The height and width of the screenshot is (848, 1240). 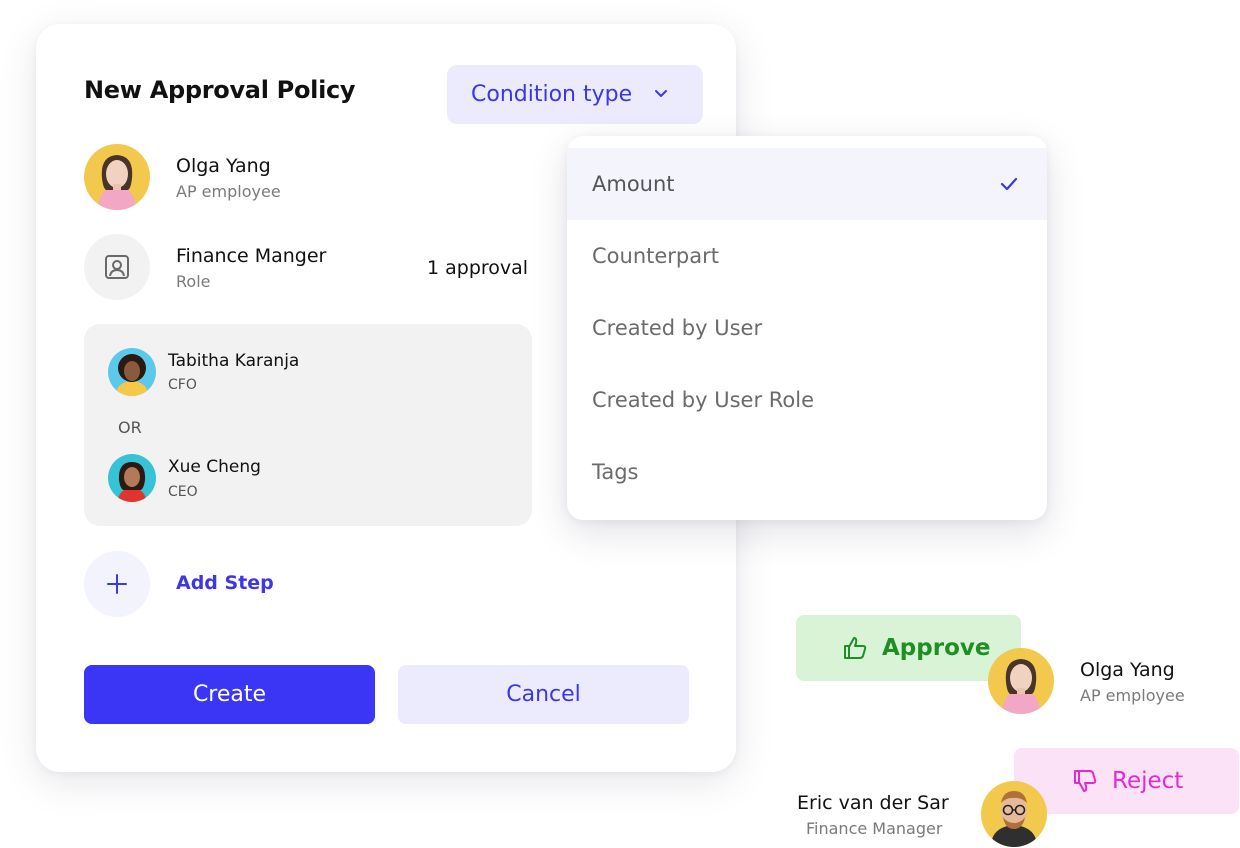 I want to click on step-role-name: Finance Manger, so click(x=251, y=256).